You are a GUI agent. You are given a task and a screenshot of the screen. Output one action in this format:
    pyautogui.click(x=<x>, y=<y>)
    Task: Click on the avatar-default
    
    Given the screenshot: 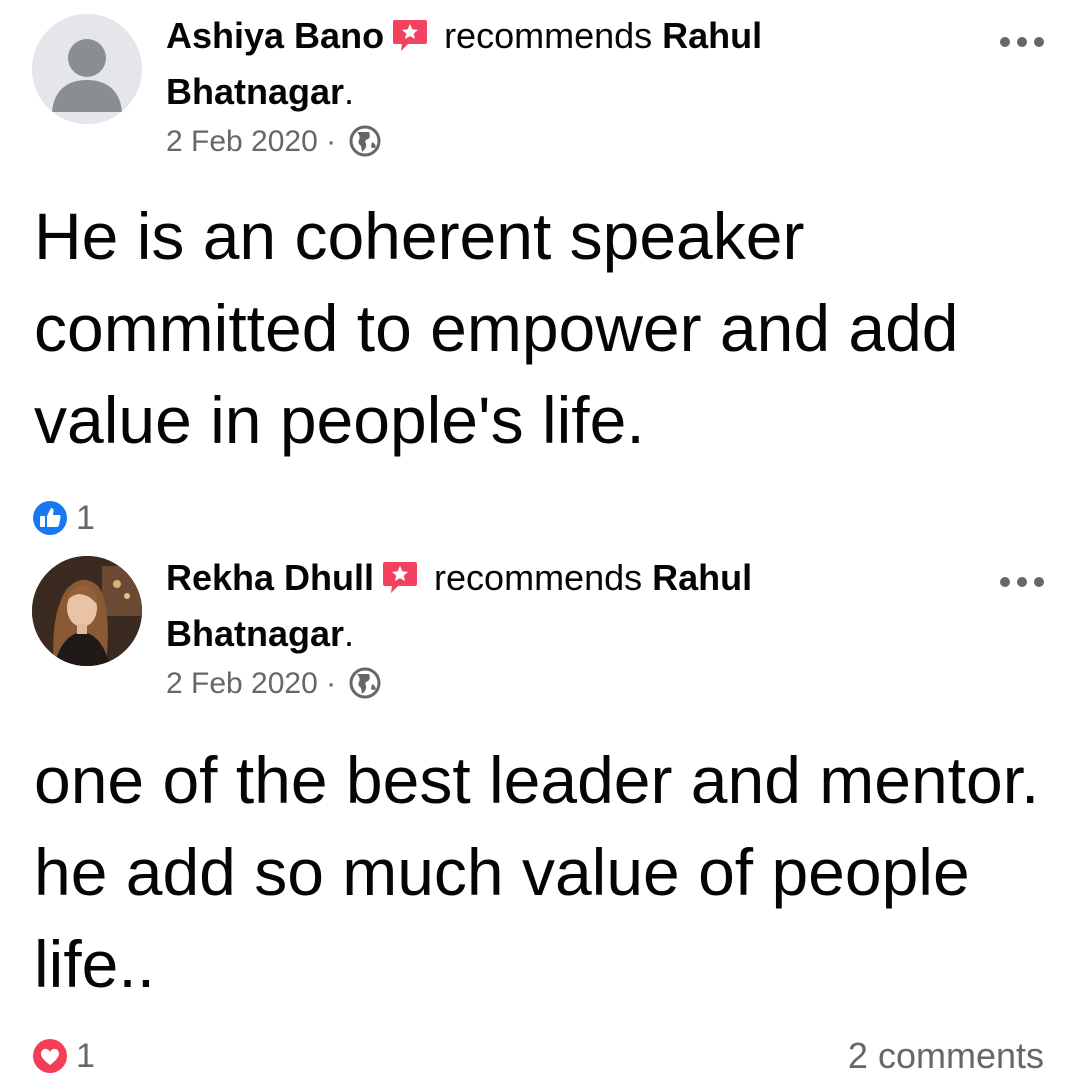 What is the action you would take?
    pyautogui.click(x=87, y=69)
    